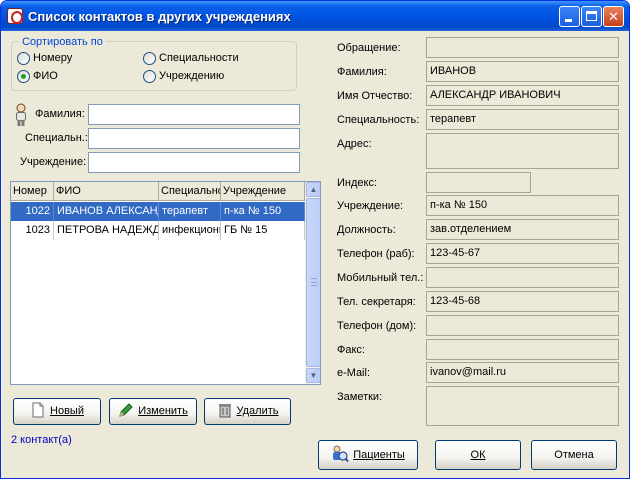 The image size is (630, 479). I want to click on new-button: Новый, so click(57, 411).